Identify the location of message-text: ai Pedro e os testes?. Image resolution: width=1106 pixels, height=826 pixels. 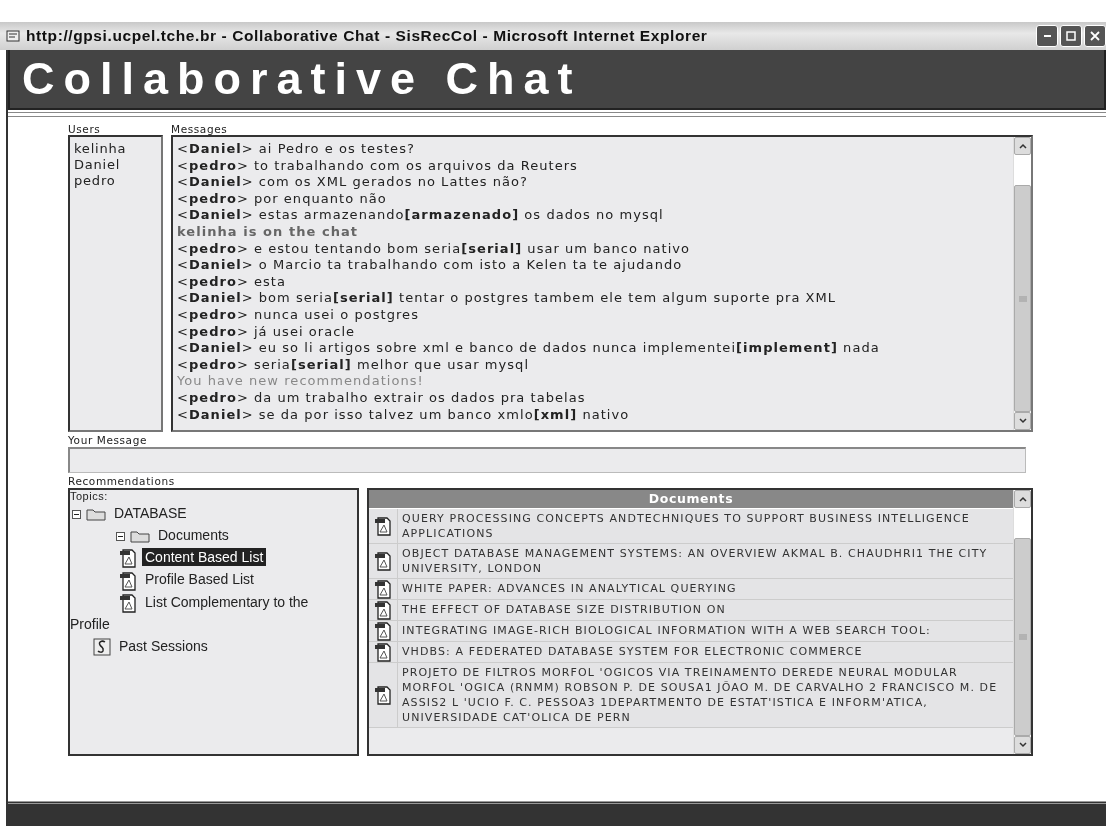
(336, 148).